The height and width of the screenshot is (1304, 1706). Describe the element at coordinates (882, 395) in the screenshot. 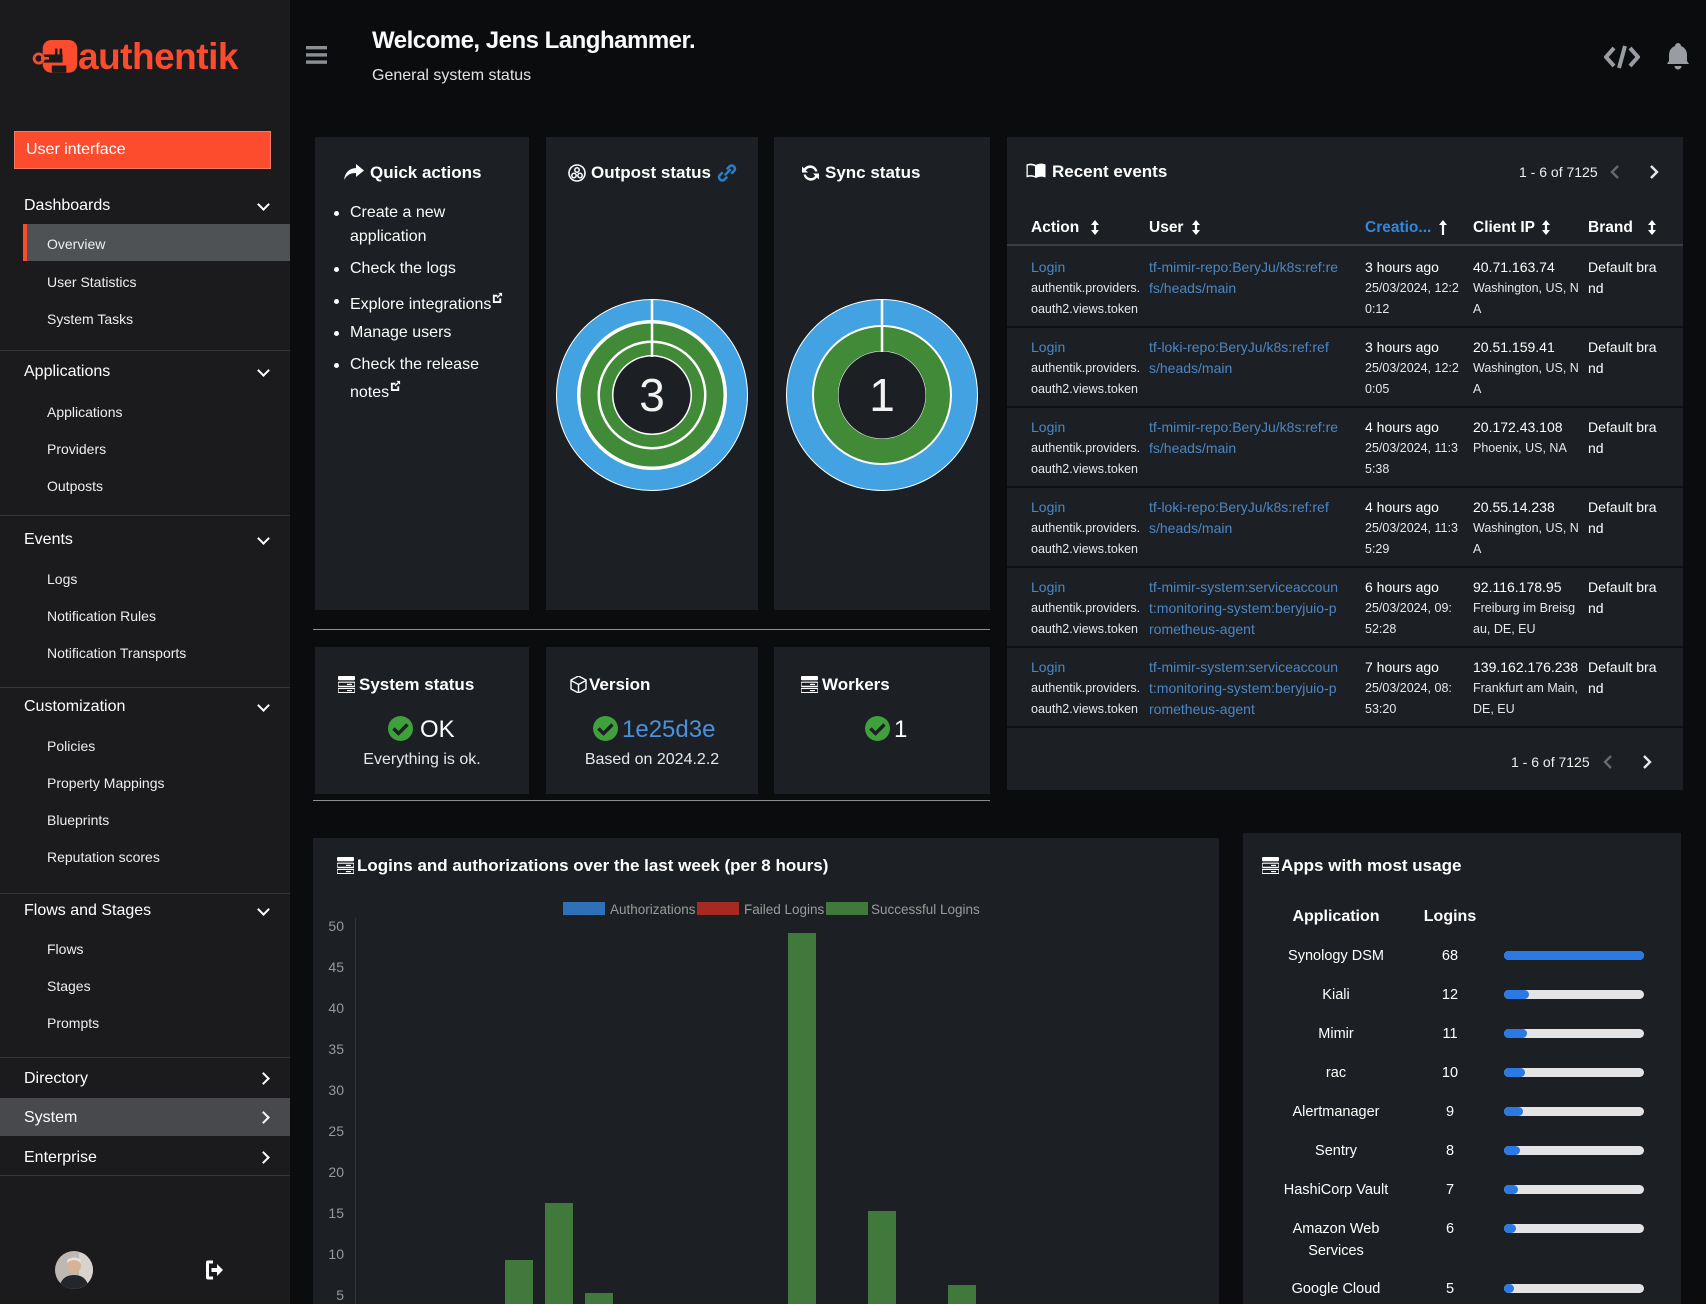

I see `svg-text: 1` at that location.